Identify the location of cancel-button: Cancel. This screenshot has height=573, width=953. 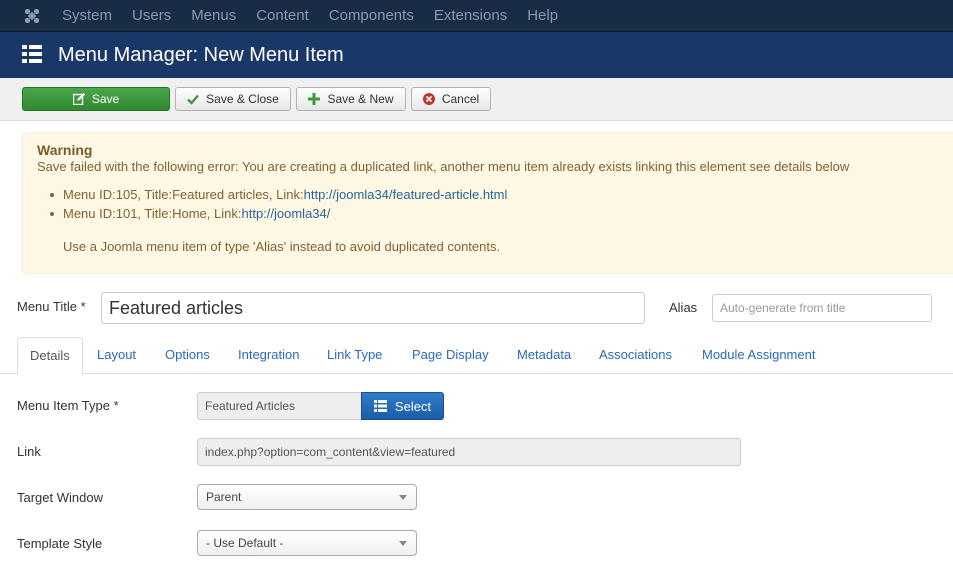
(451, 99).